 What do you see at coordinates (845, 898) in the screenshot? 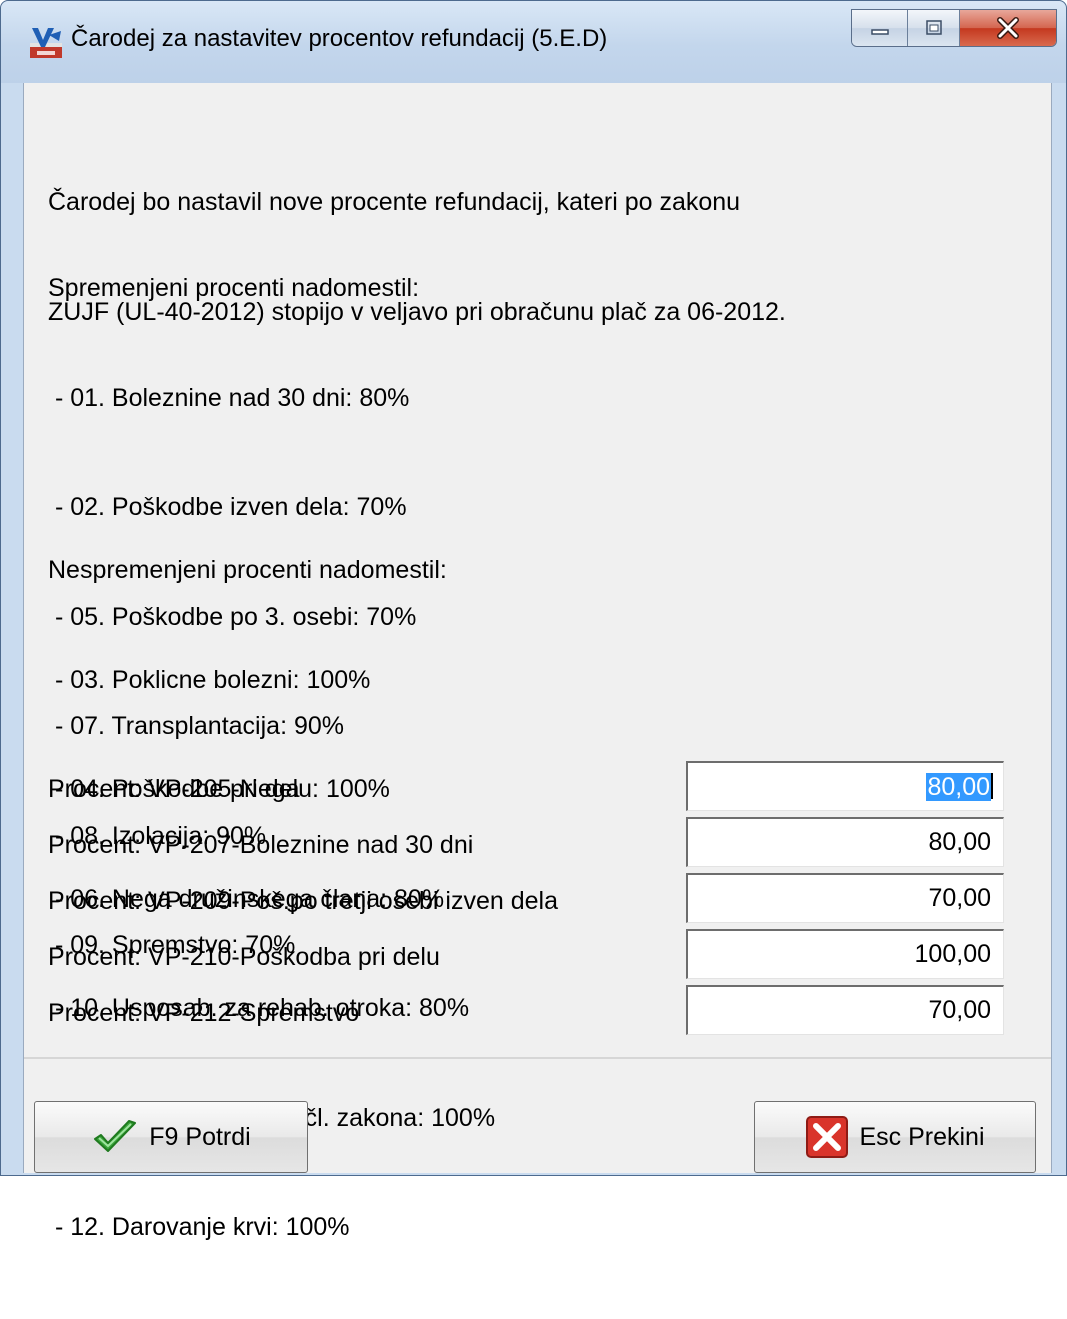
I see `percent-input-vp209` at bounding box center [845, 898].